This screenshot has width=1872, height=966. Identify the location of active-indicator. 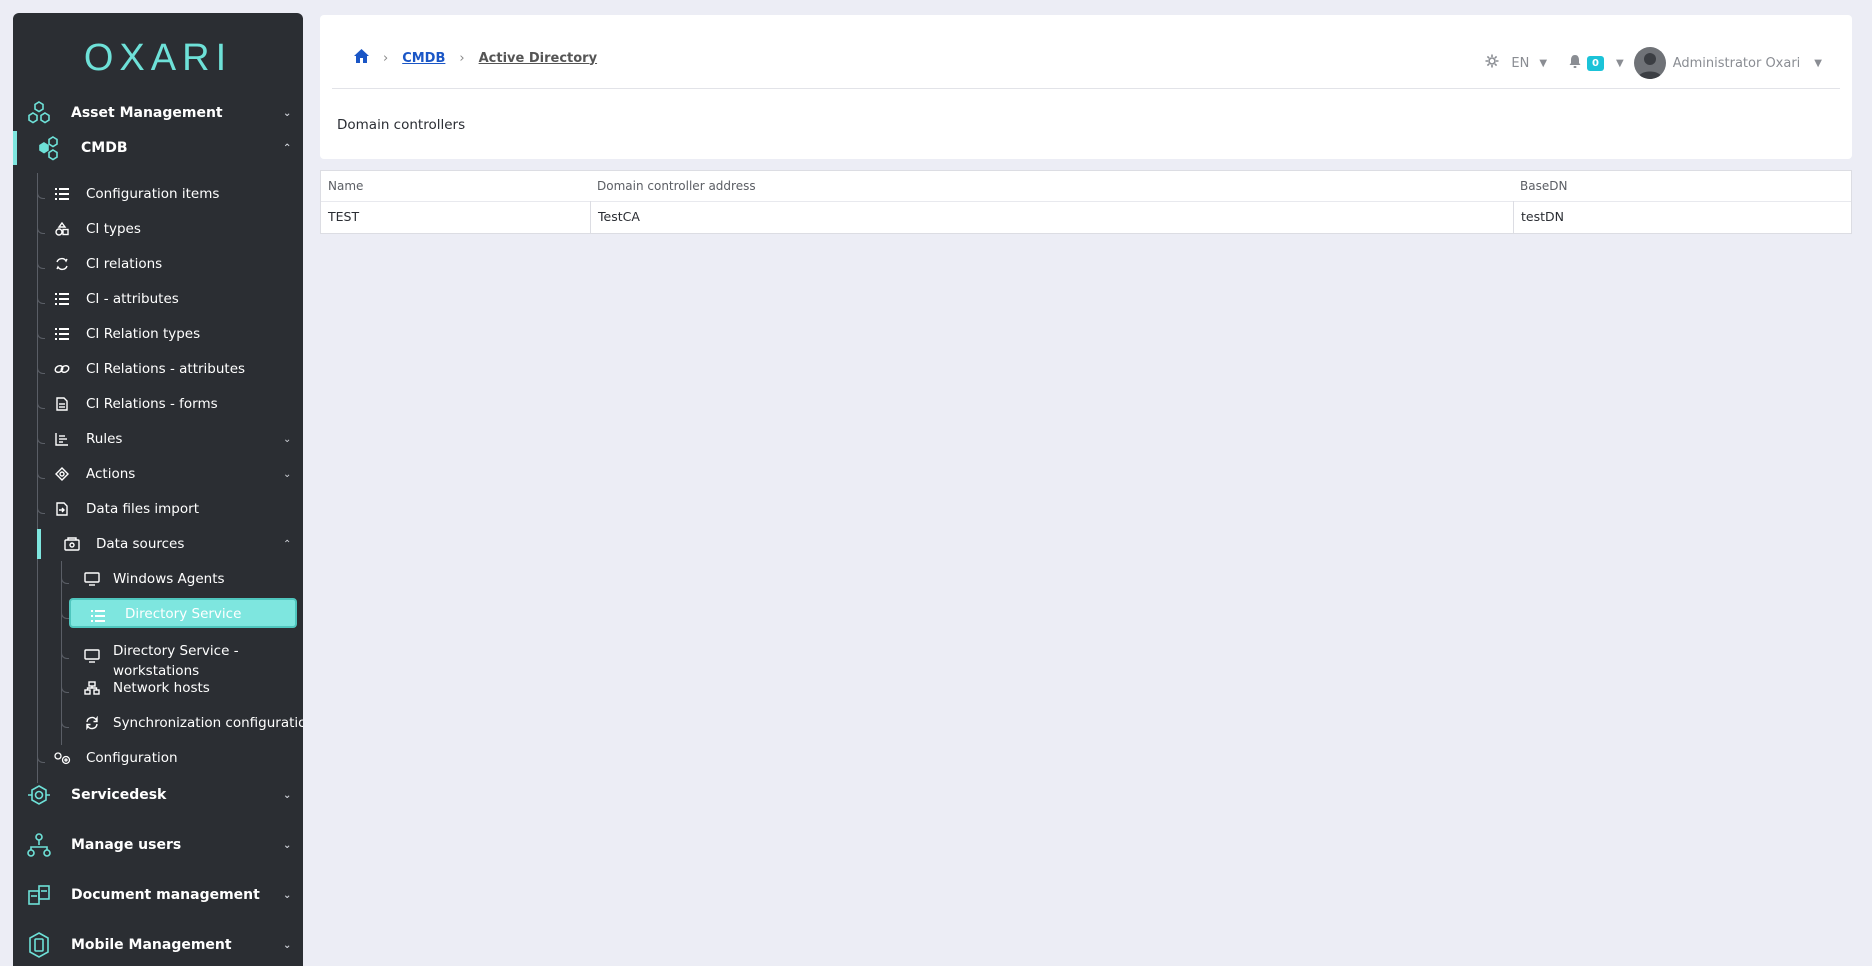
(39, 544).